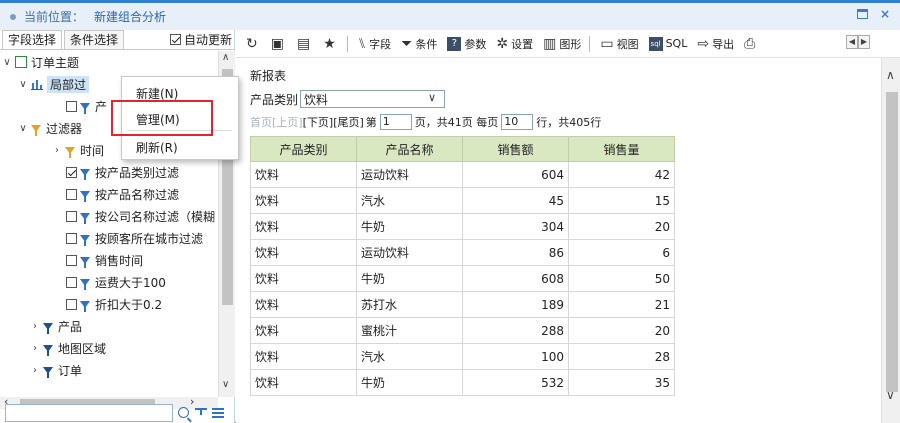  I want to click on menu-item-refresh: 刷新(R), so click(157, 147).